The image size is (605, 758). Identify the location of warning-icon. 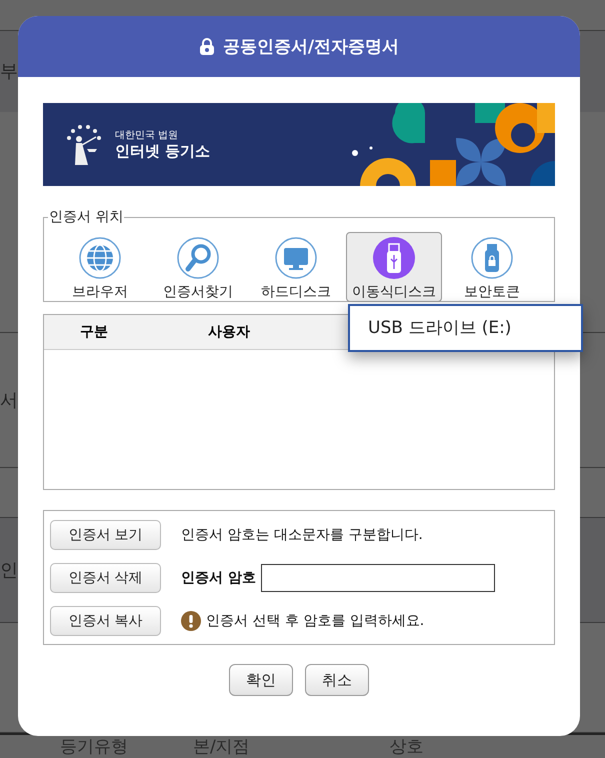
(191, 620).